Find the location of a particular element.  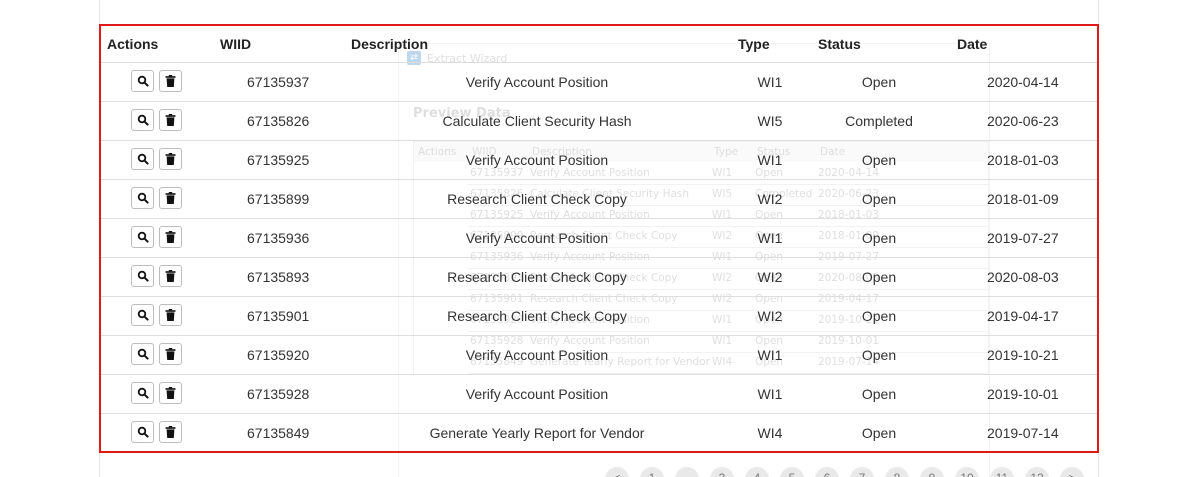

cell-description: Calculate Client Security Hash is located at coordinates (537, 121).